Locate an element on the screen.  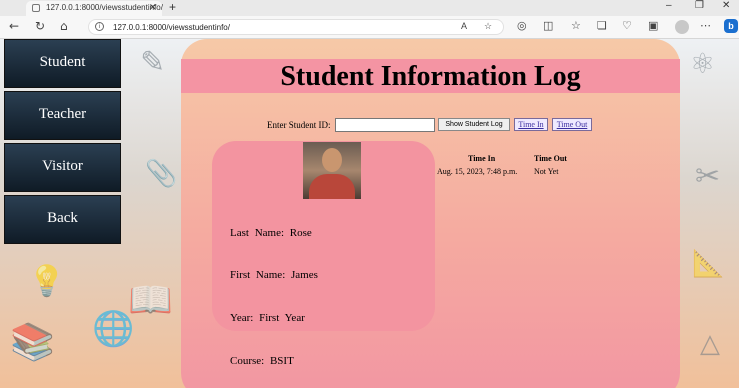
globe-doodle-icon: 🌐 is located at coordinates (113, 329).